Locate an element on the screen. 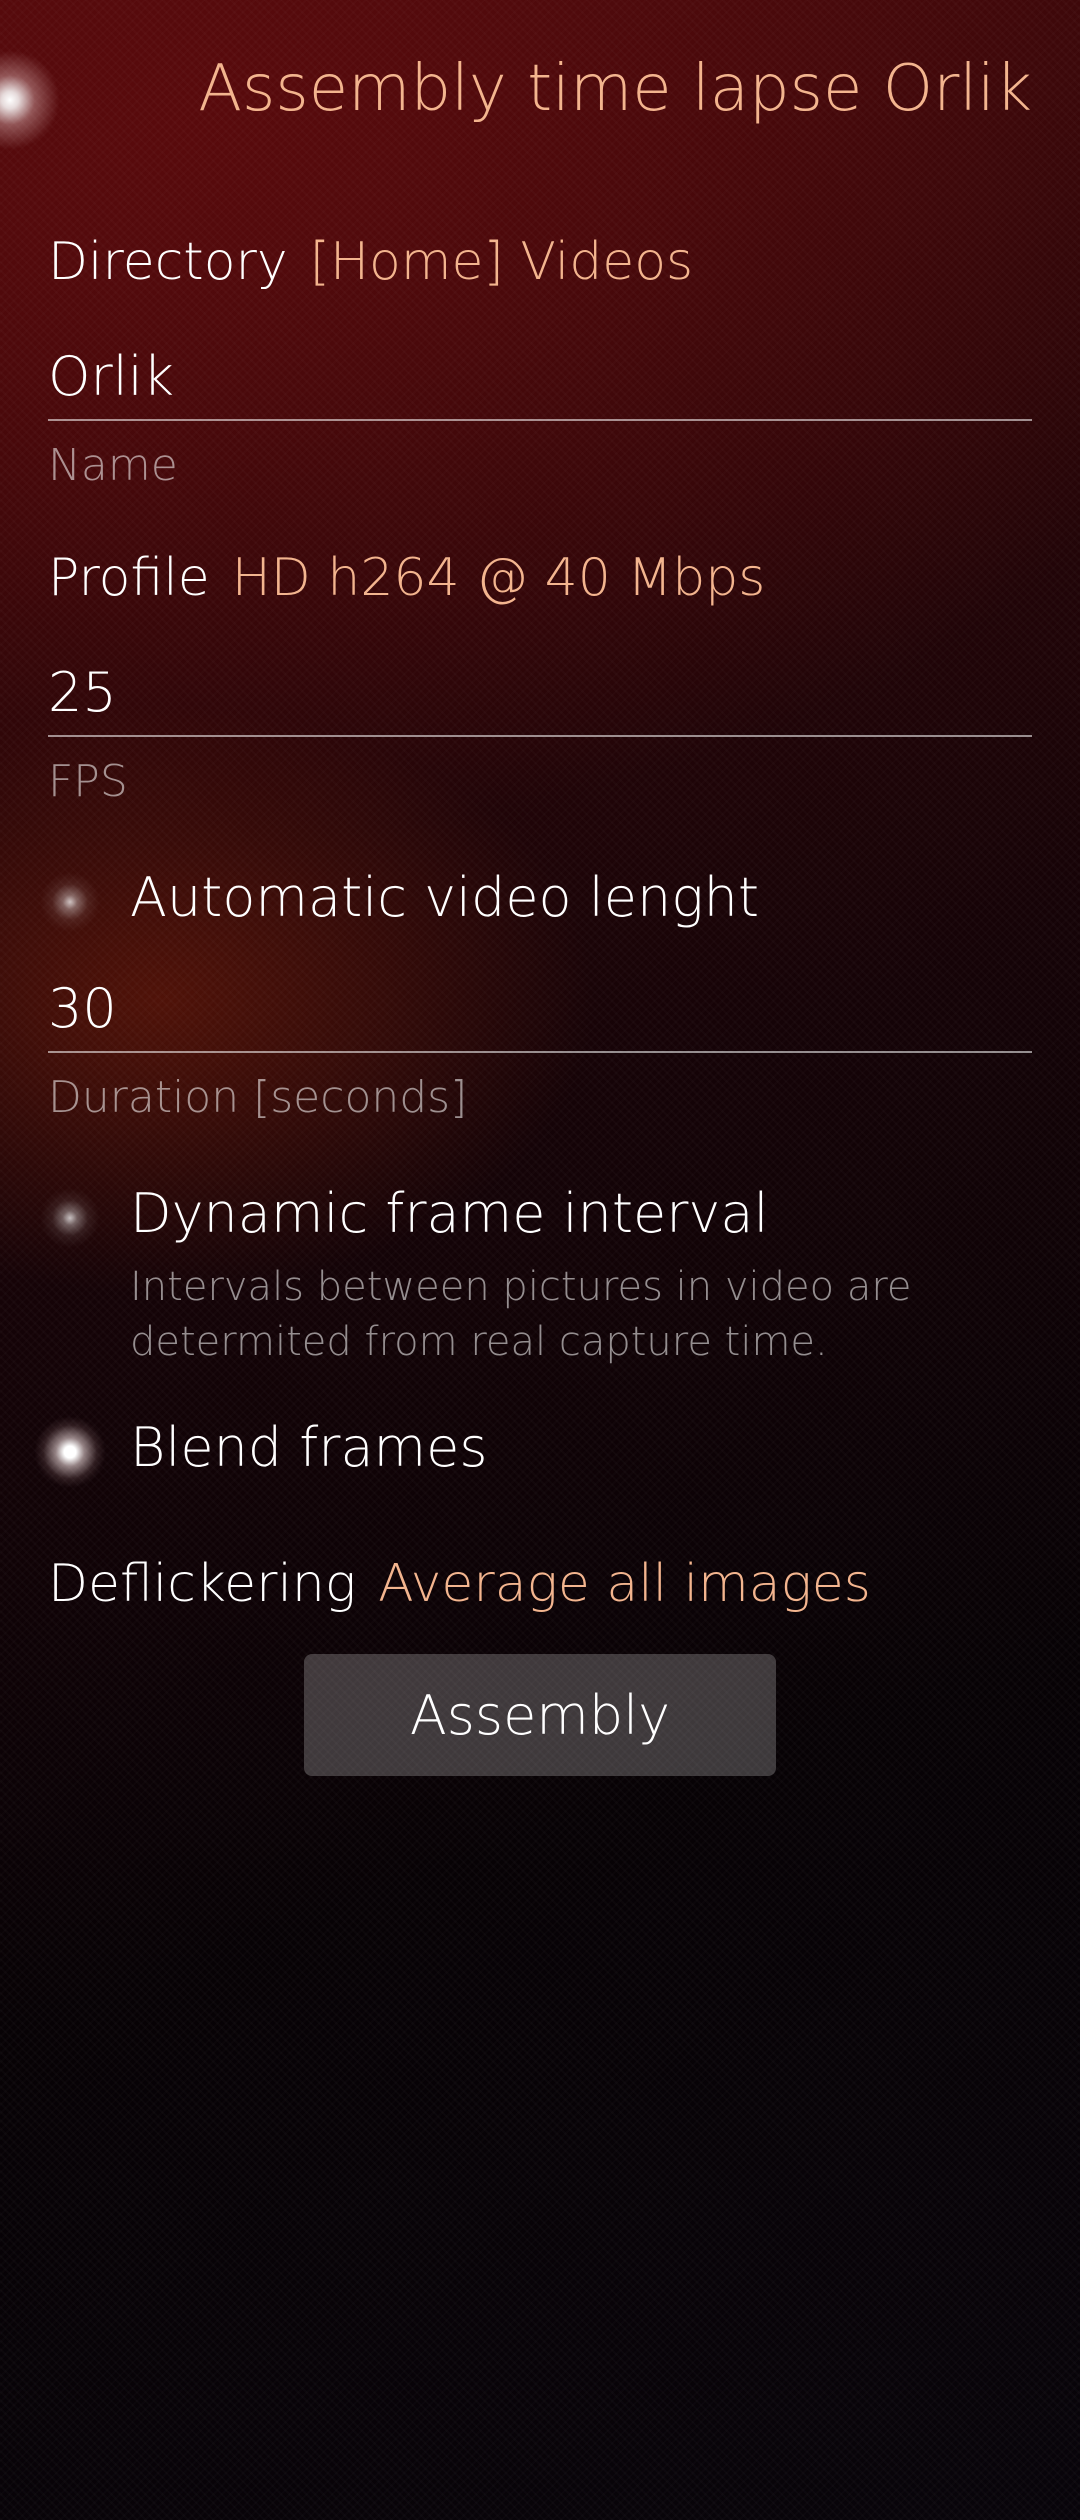 The image size is (1080, 2520). profile-value: HD h264 @ 40 Mbps is located at coordinates (498, 578).